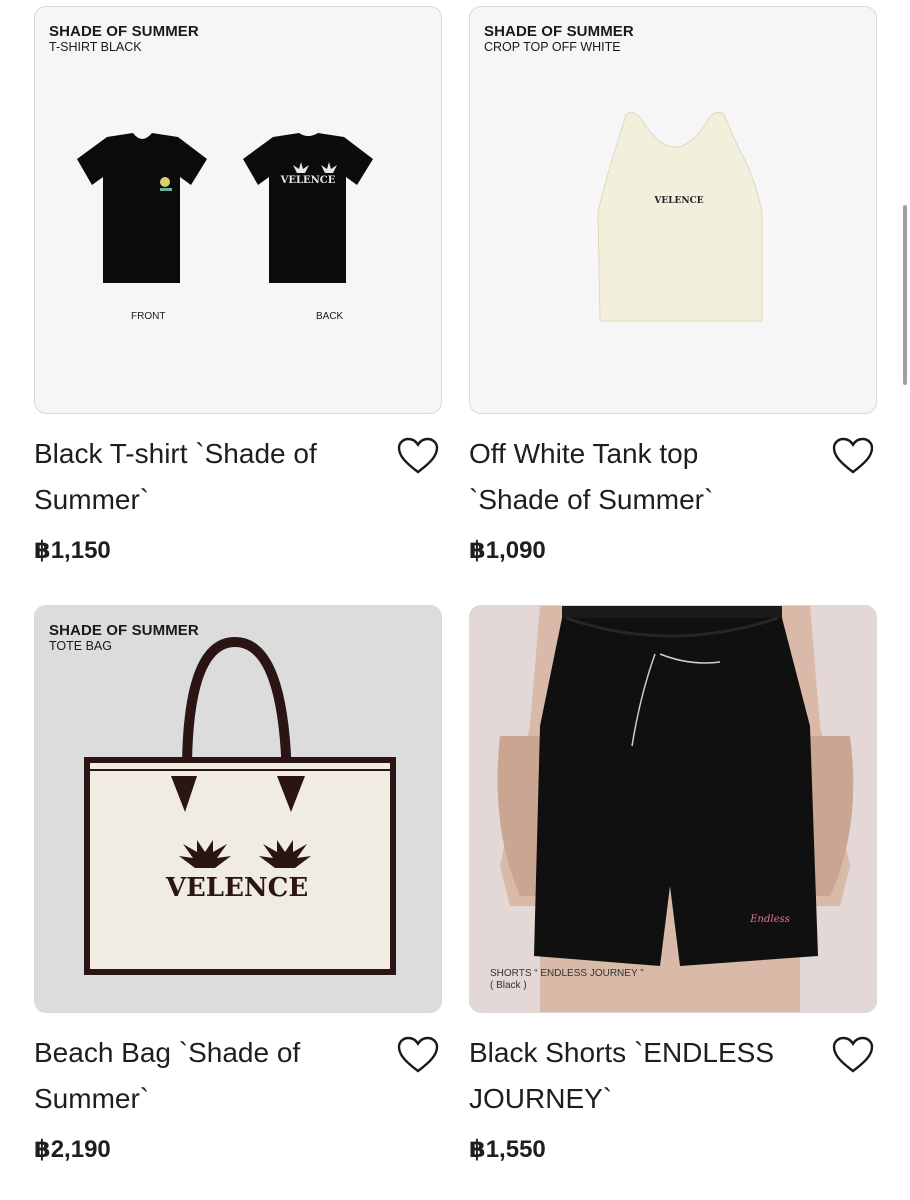 Image resolution: width=910 pixels, height=1200 pixels. I want to click on tote-bag-illustration: VELENCE, so click(240, 805).